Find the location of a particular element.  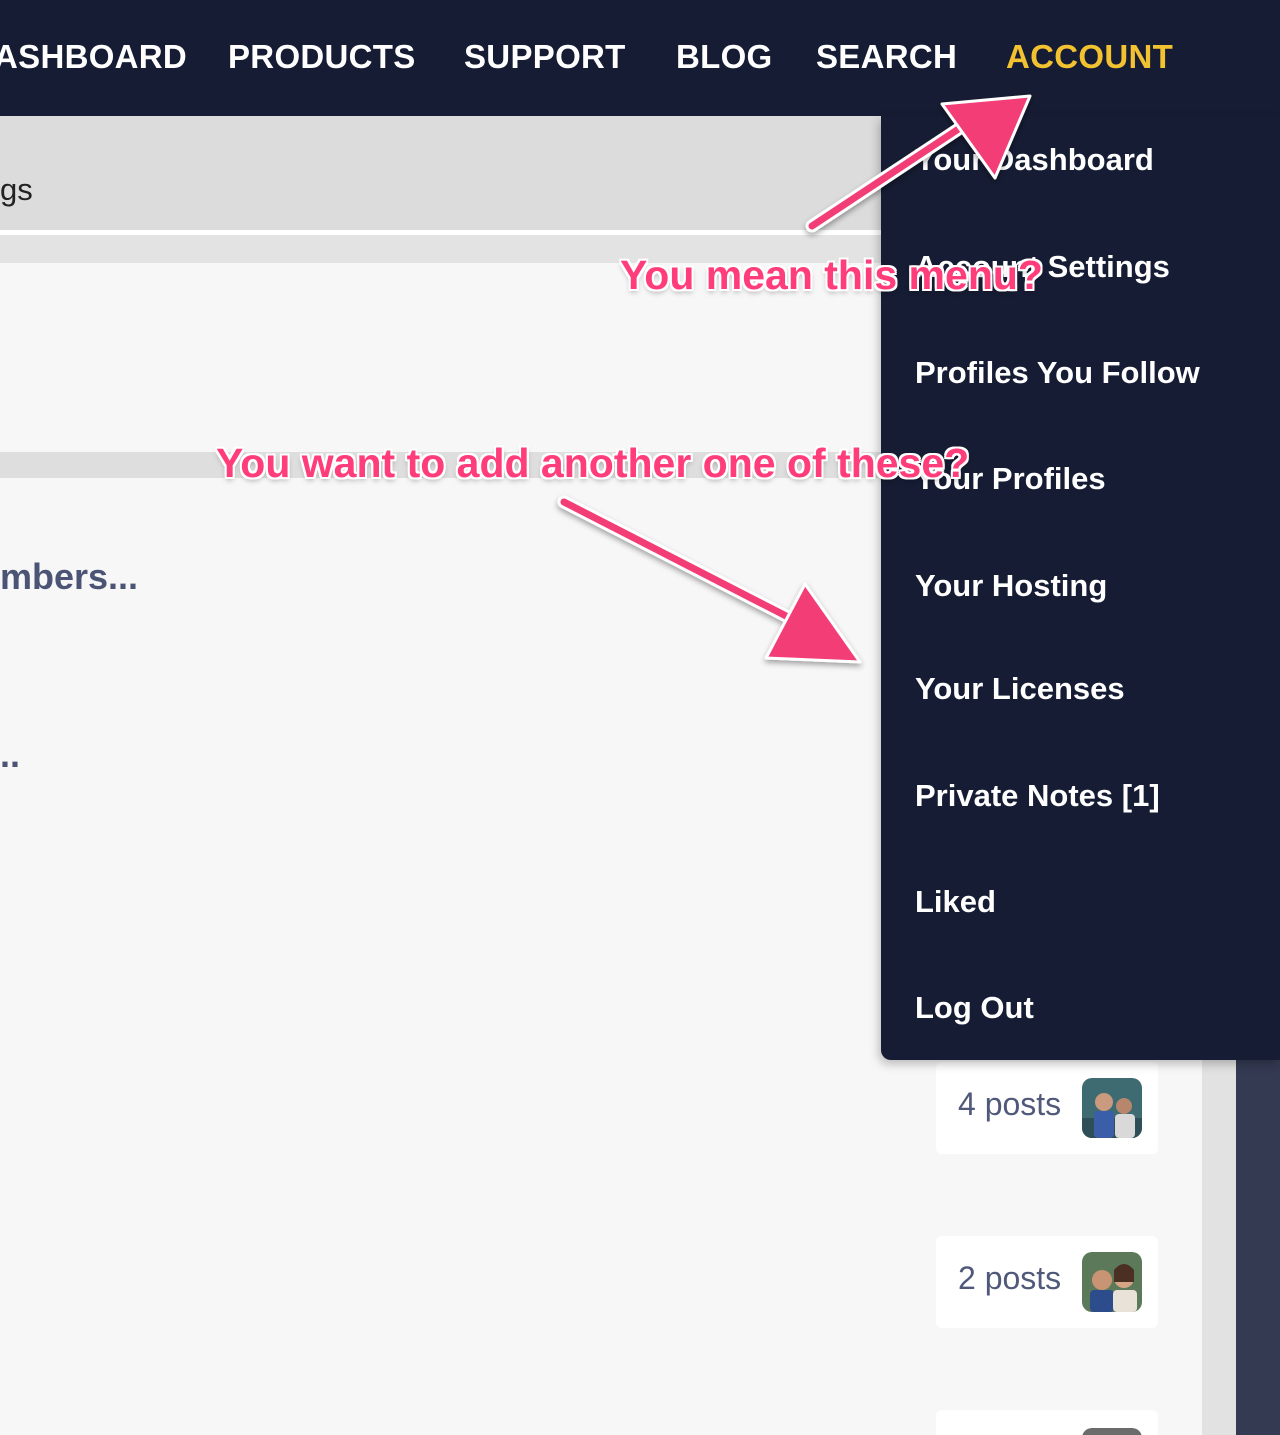

posts-card: 2 posts is located at coordinates (1047, 1282).